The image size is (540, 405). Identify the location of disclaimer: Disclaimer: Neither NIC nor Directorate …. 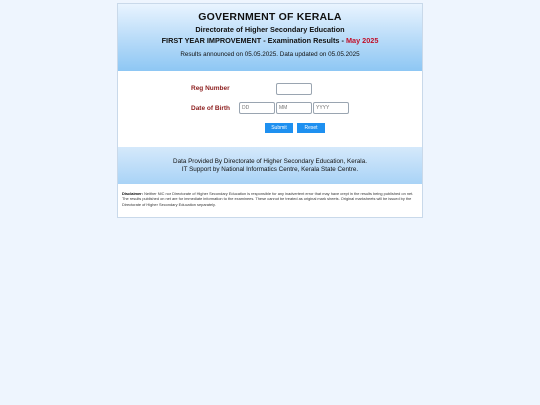
(270, 195).